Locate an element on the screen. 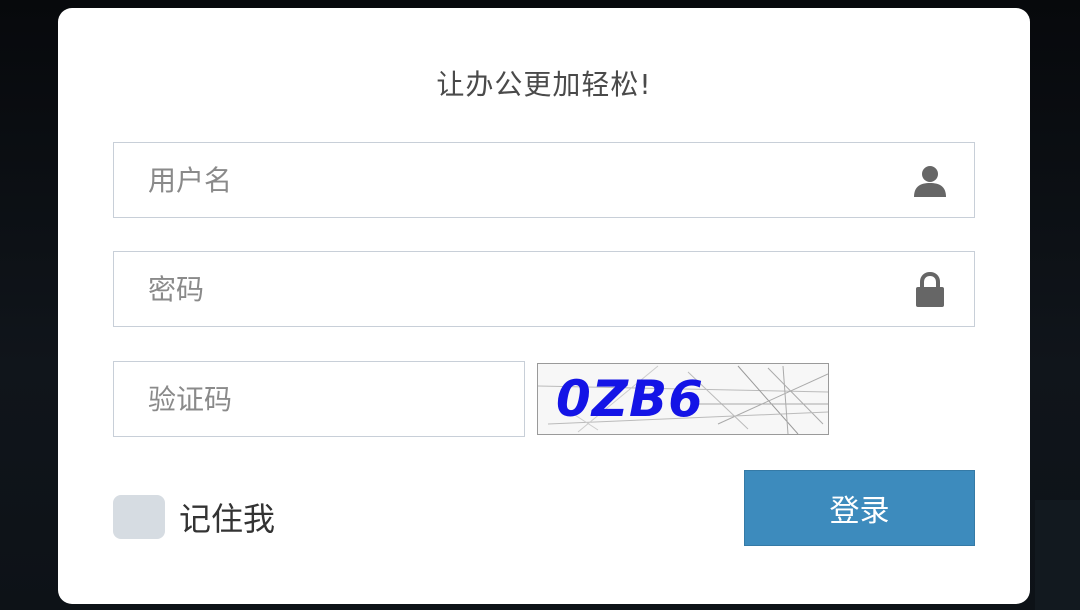 The image size is (1080, 610). login-title: 让办公更加轻松! is located at coordinates (544, 84).